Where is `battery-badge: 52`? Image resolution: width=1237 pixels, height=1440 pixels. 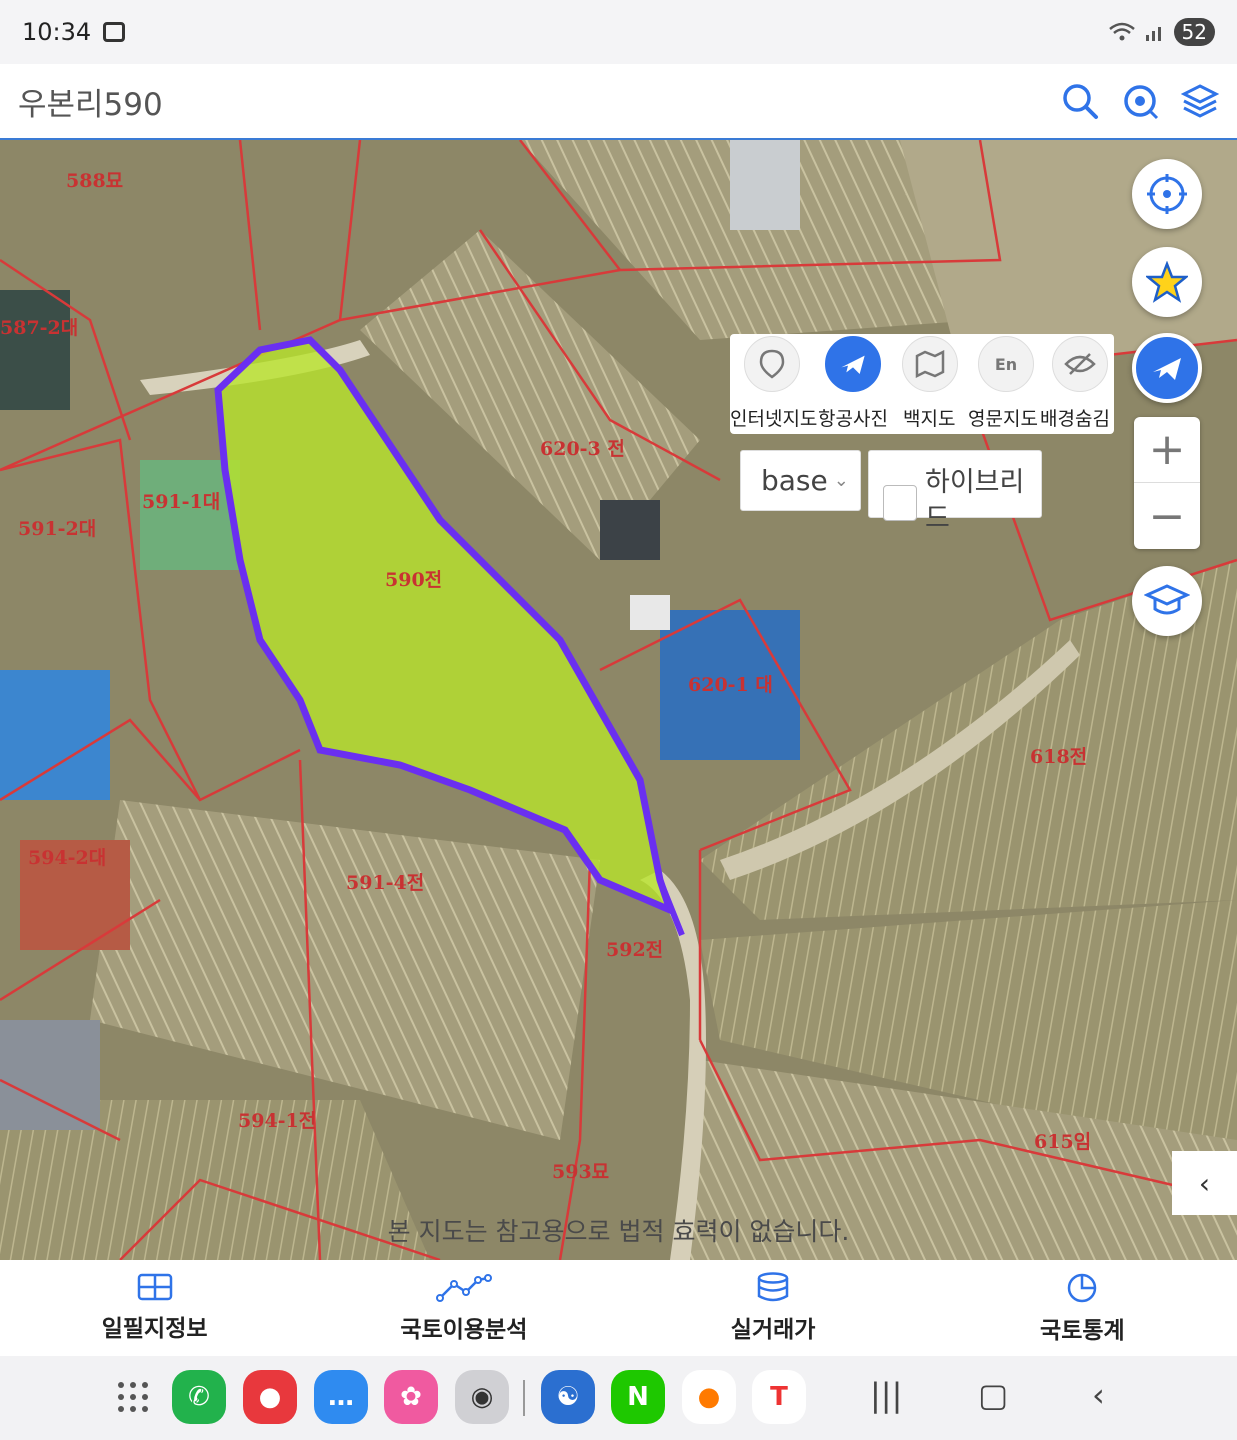
battery-badge: 52 is located at coordinates (1194, 32).